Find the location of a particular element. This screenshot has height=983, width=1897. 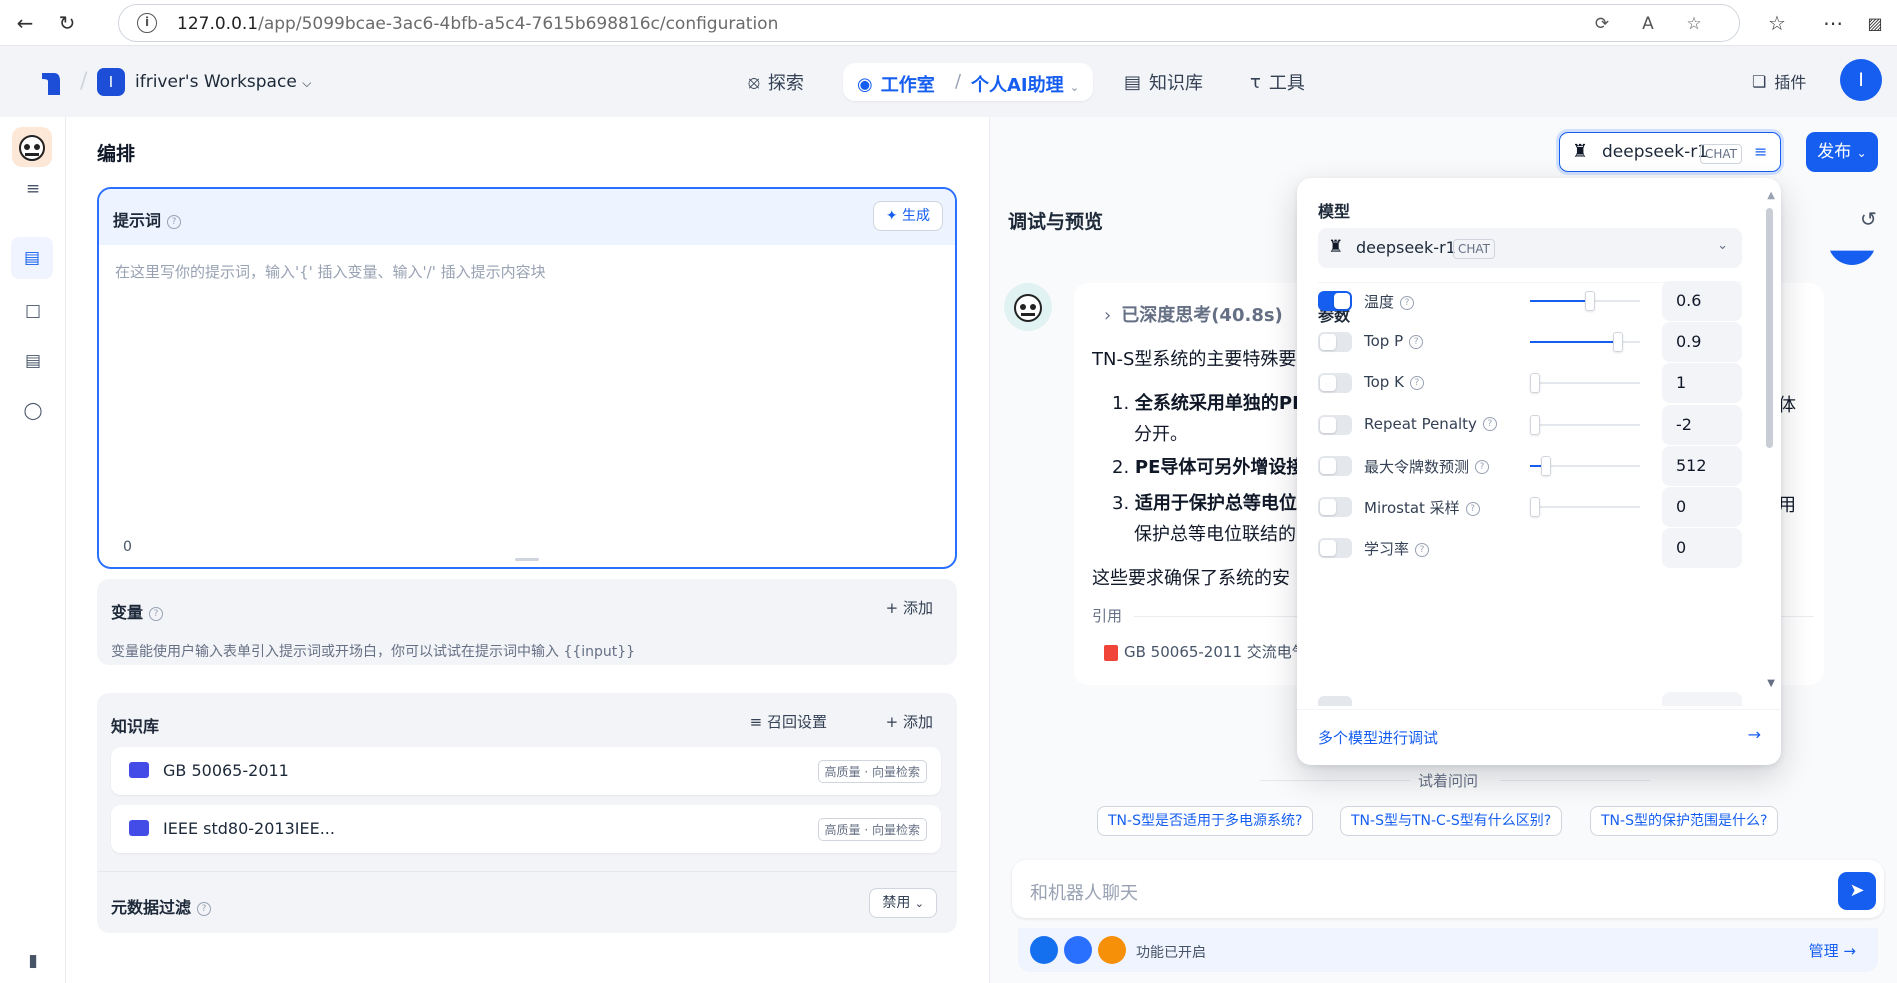

nav-explore: ⦻ 探索 is located at coordinates (776, 82).